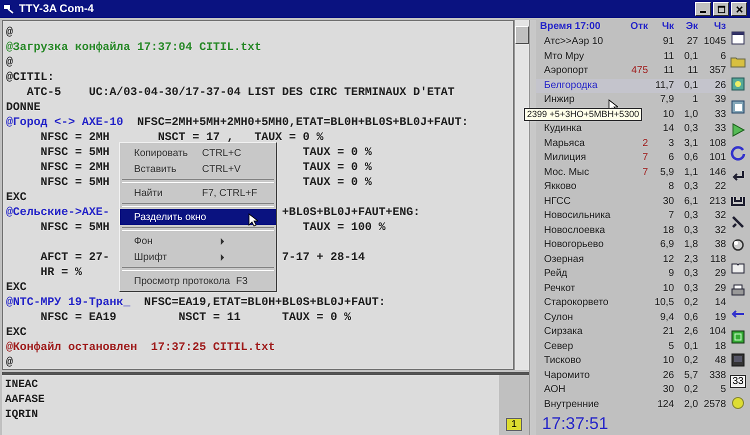  What do you see at coordinates (583, 114) in the screenshot?
I see `tooltip: 2399 +5+3НО+5МВН+5300` at bounding box center [583, 114].